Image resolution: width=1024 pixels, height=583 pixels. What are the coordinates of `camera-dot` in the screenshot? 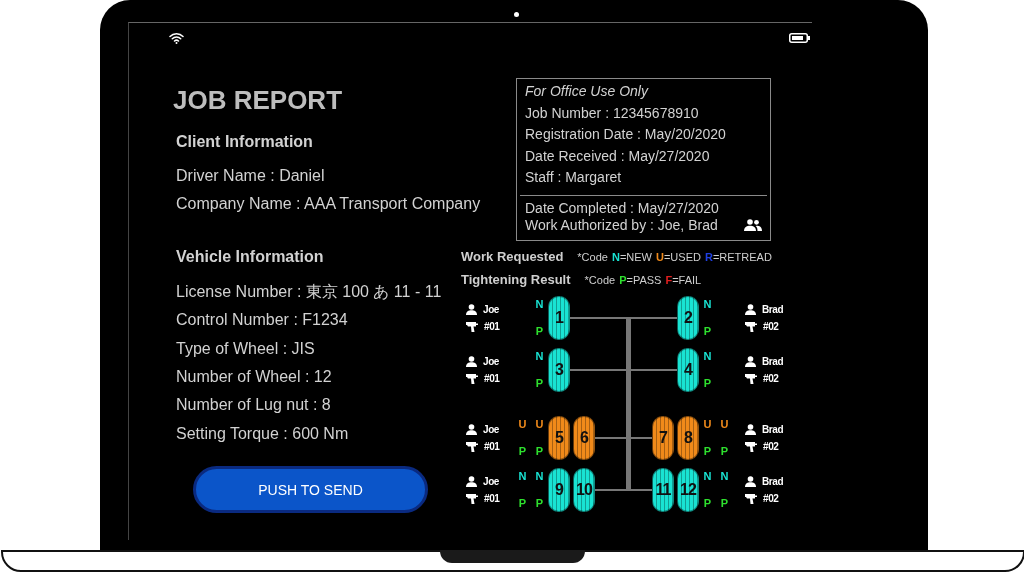 It's located at (516, 14).